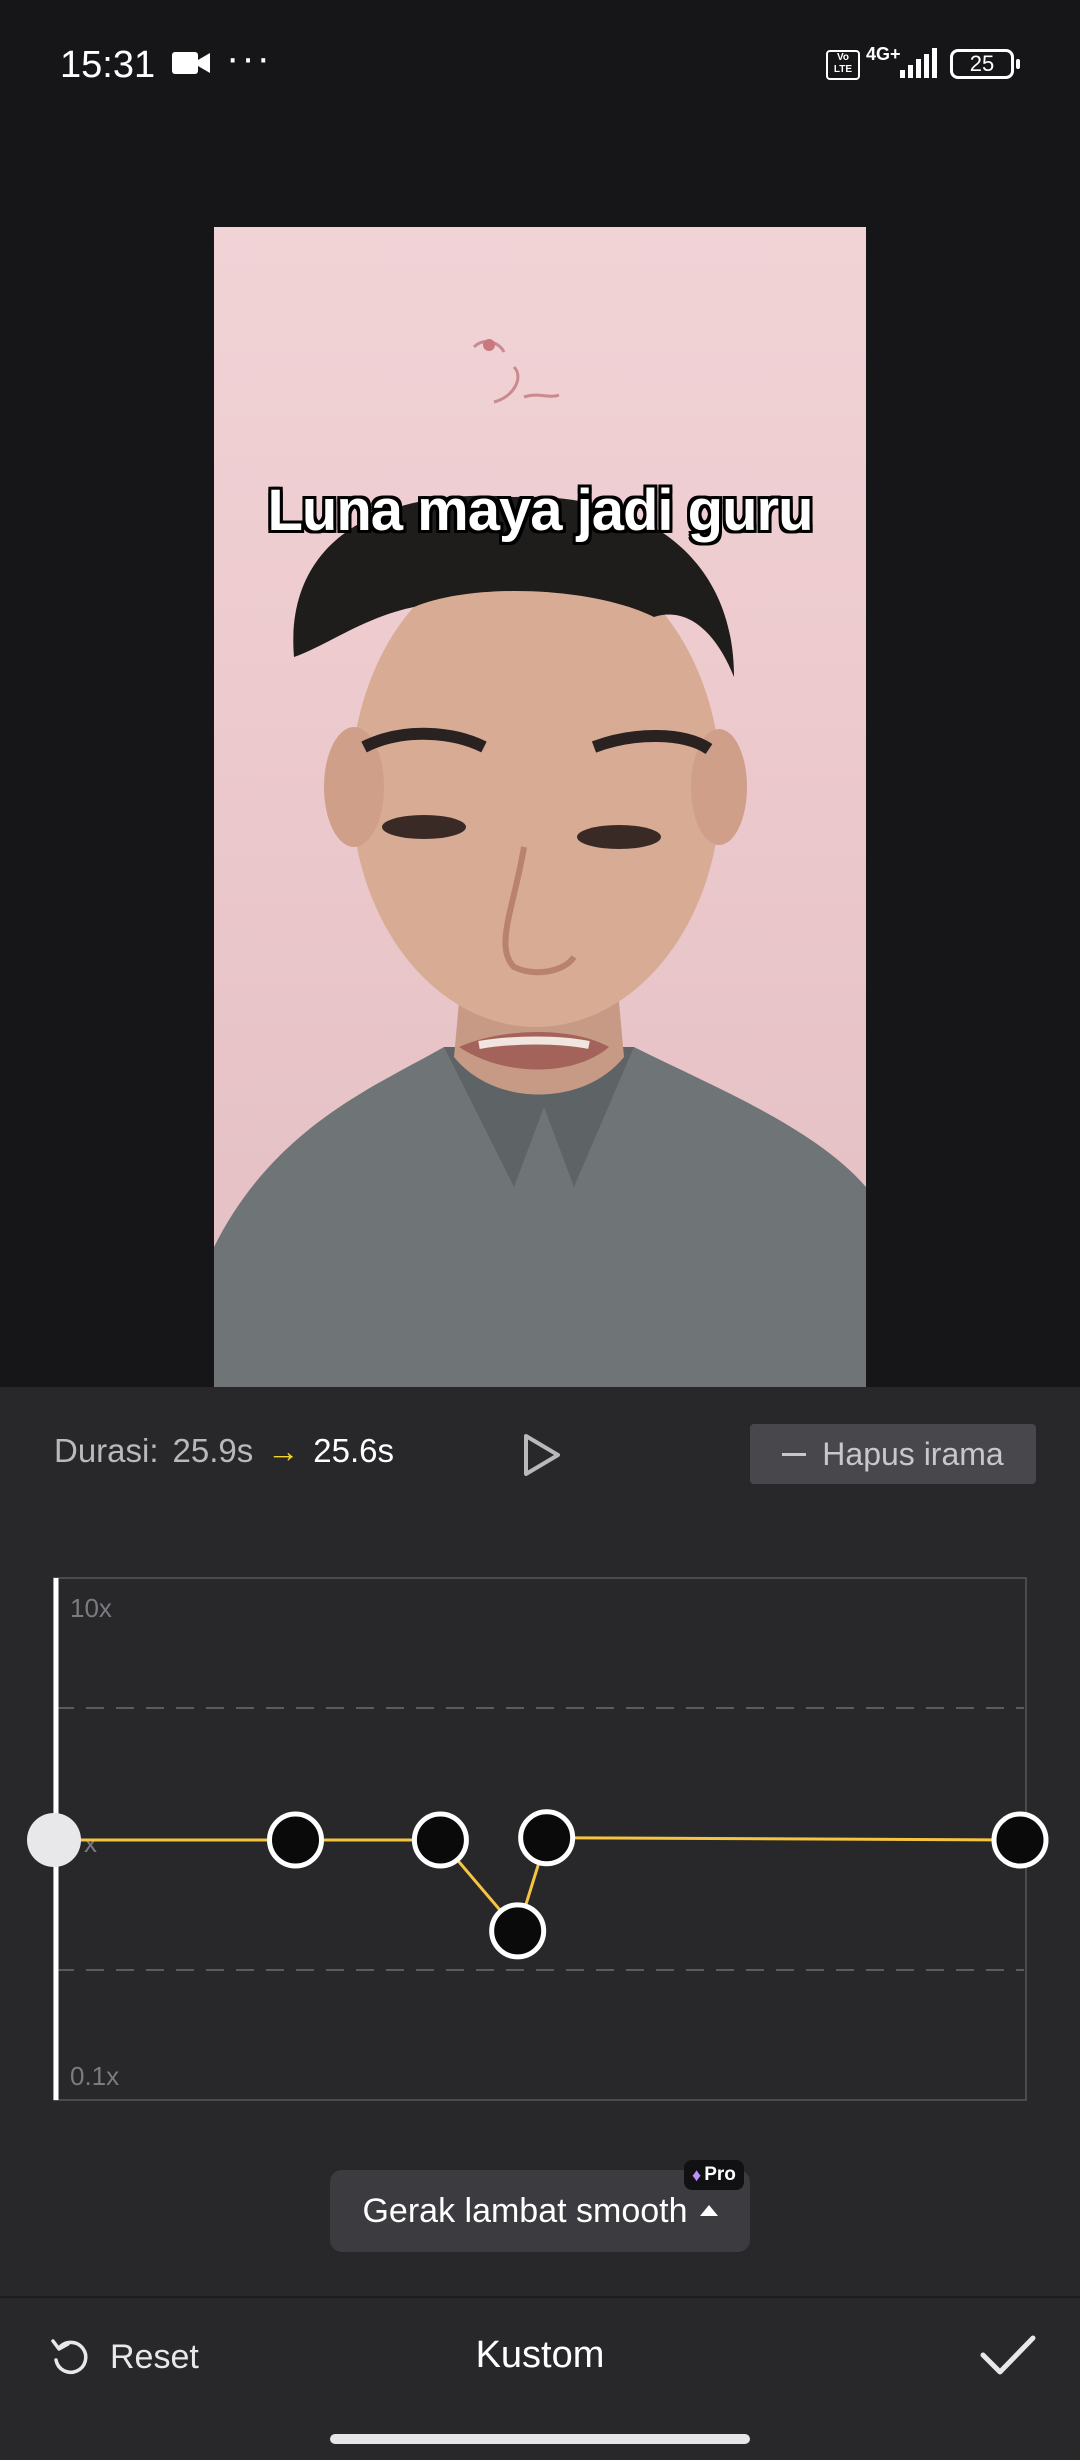  What do you see at coordinates (540, 2297) in the screenshot?
I see `footer-divider` at bounding box center [540, 2297].